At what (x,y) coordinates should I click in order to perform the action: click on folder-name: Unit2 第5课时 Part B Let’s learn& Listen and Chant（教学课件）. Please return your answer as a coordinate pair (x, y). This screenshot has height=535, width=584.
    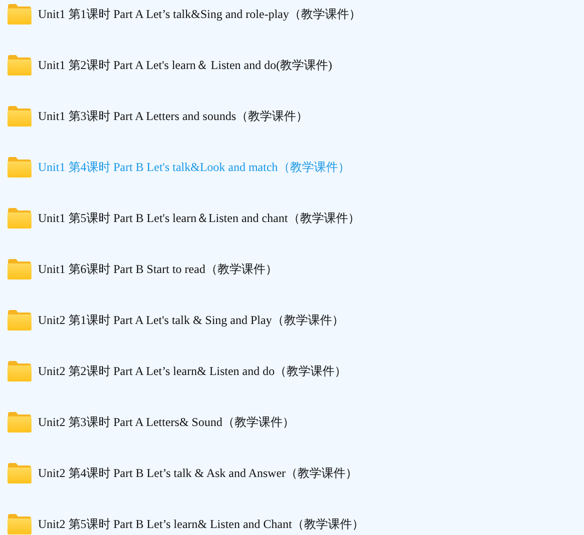
    Looking at the image, I should click on (201, 524).